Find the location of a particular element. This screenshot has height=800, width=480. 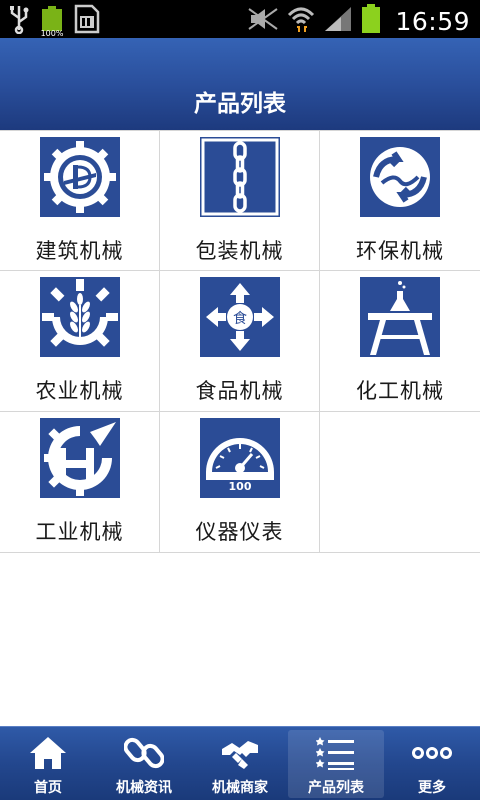

tab-label: 首页 is located at coordinates (48, 788).